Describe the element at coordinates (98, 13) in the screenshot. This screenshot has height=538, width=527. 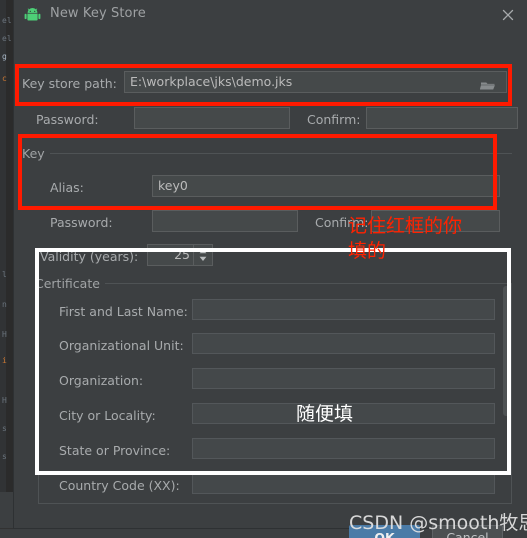
I see `dialog-title: New Key Store` at that location.